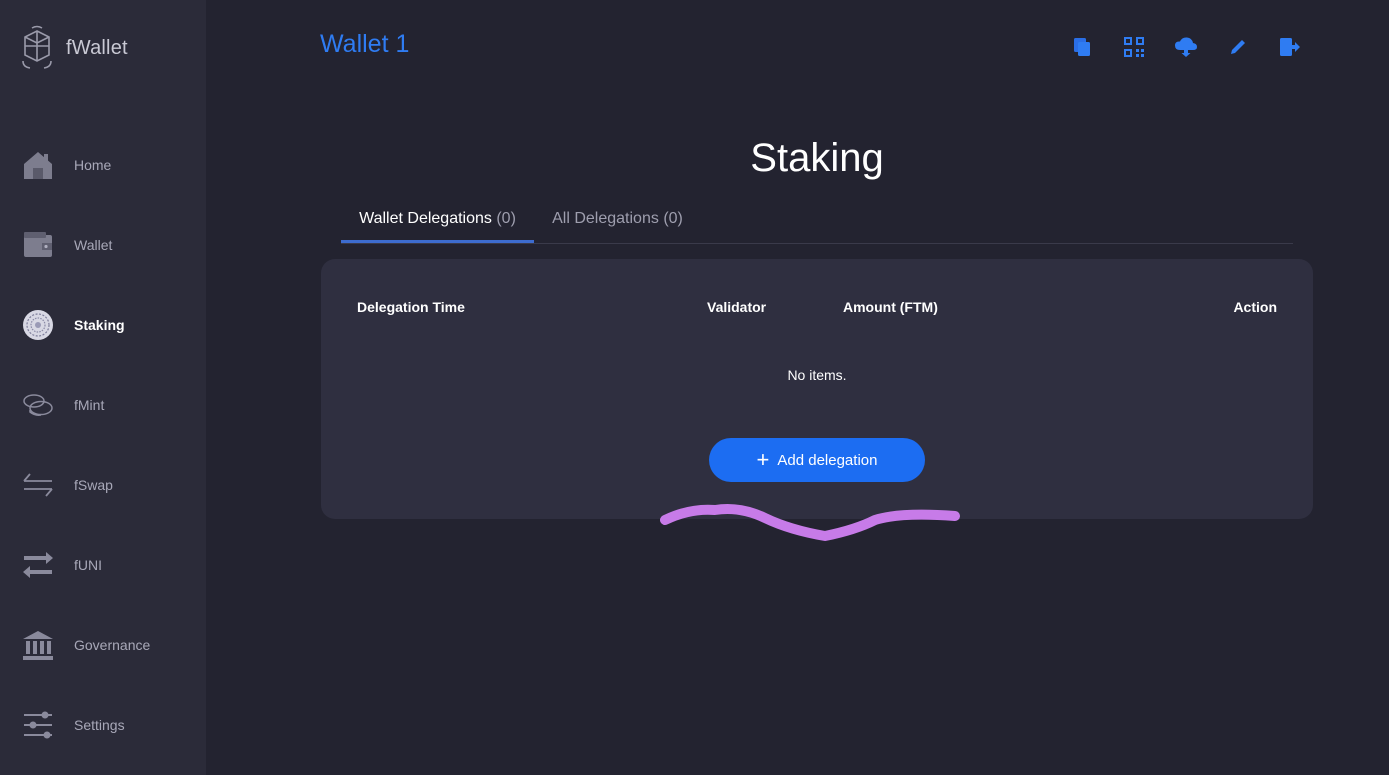  Describe the element at coordinates (1200, 47) in the screenshot. I see `header-actions` at that location.